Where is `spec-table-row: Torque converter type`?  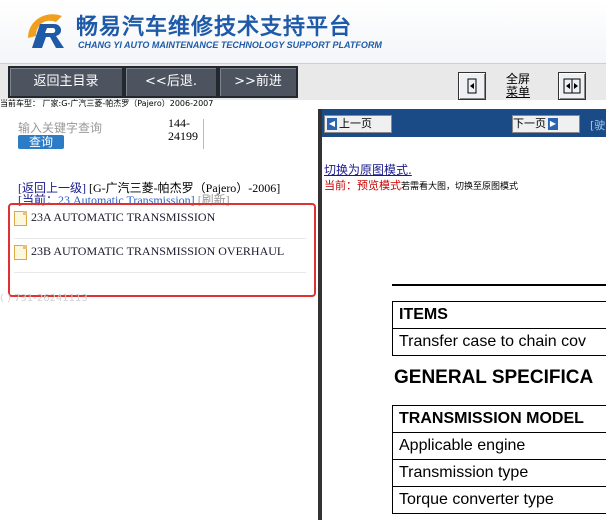
spec-table-row: Torque converter type is located at coordinates (476, 499).